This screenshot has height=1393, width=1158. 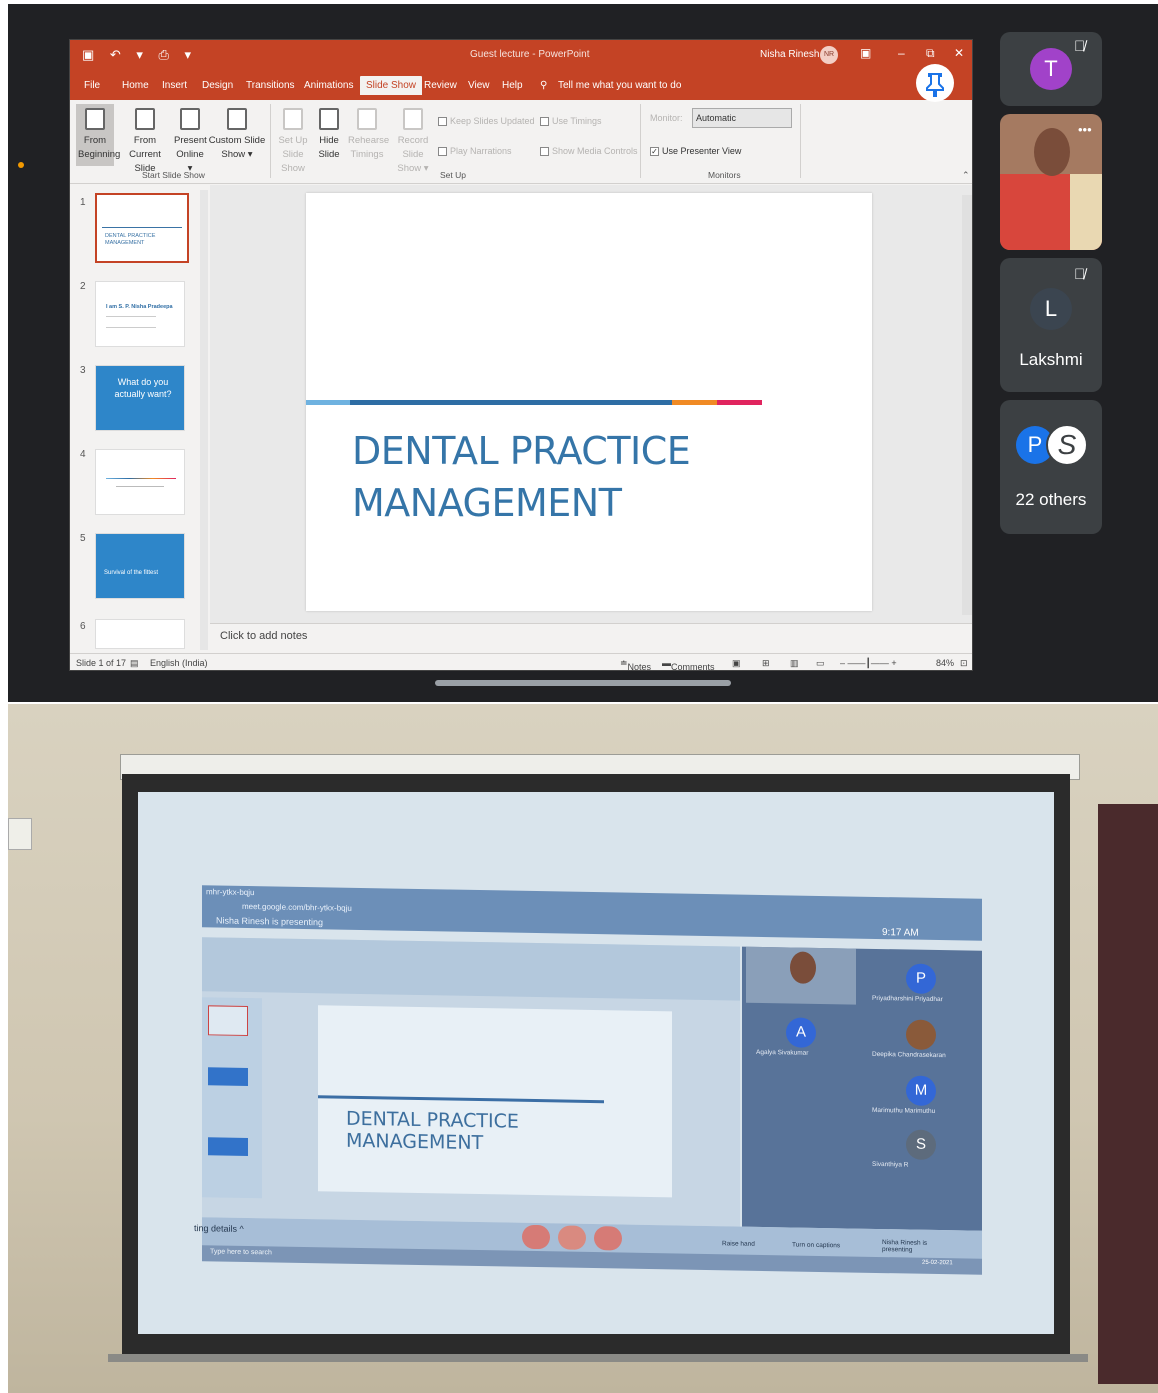 What do you see at coordinates (688, 664) in the screenshot?
I see `comments-button: ▬ Comments` at bounding box center [688, 664].